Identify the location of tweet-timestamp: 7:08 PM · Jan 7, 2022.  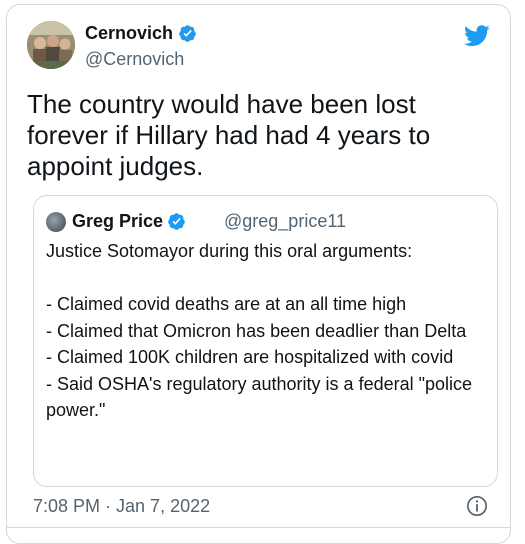
(121, 506).